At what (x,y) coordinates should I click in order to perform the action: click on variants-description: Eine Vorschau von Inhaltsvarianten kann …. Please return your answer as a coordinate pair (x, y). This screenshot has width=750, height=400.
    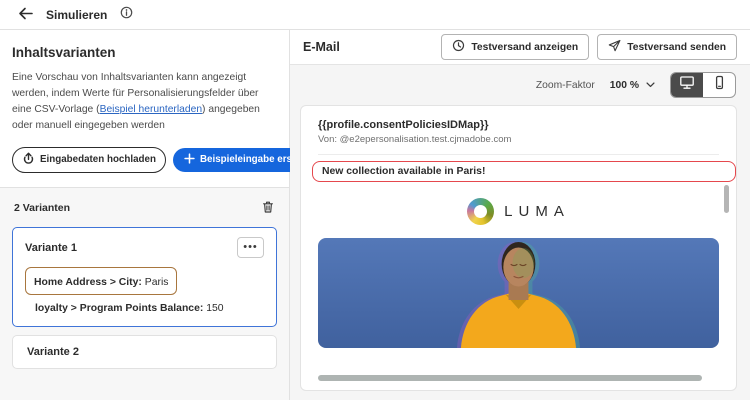
    Looking at the image, I should click on (144, 102).